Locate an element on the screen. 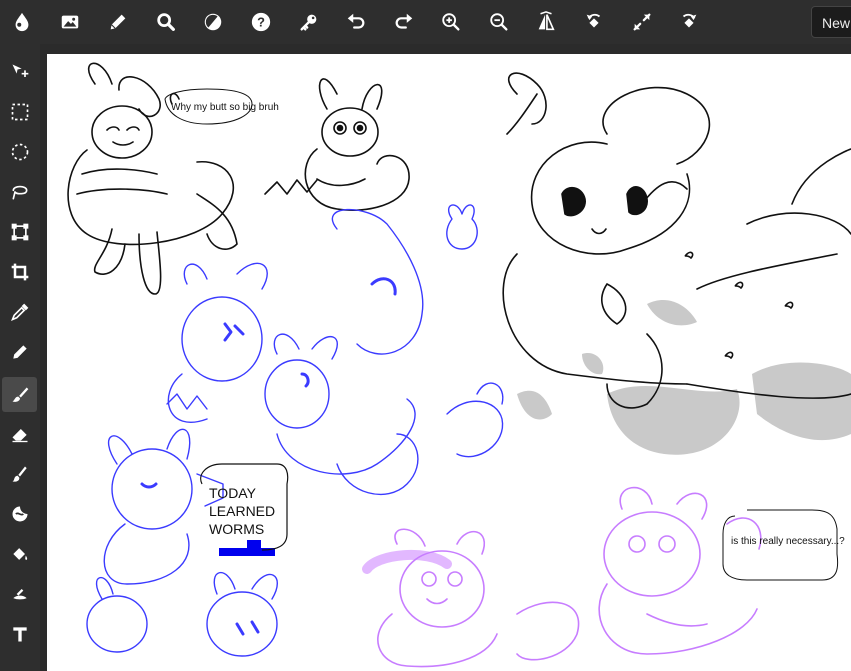 The width and height of the screenshot is (851, 671). lasso-tool-button is located at coordinates (19, 191).